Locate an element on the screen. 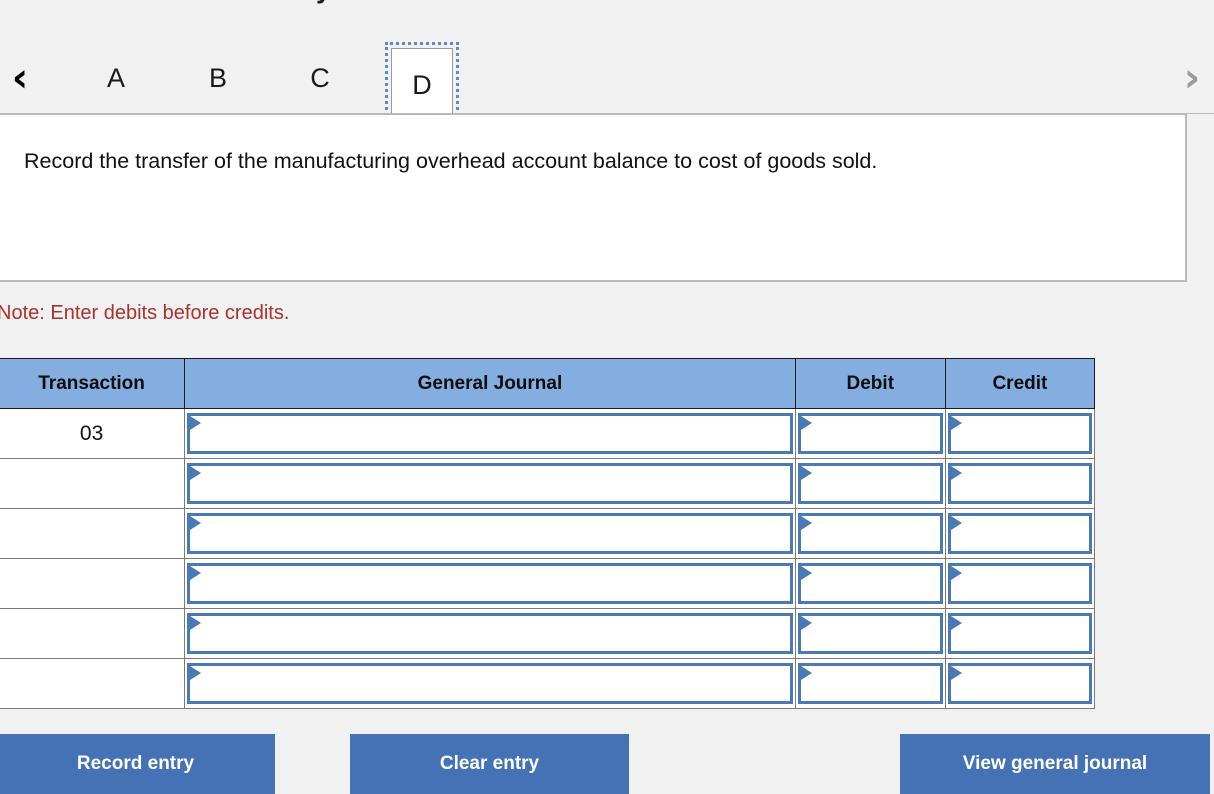 This screenshot has width=1214, height=794. column-header-debit: Debit is located at coordinates (870, 383).